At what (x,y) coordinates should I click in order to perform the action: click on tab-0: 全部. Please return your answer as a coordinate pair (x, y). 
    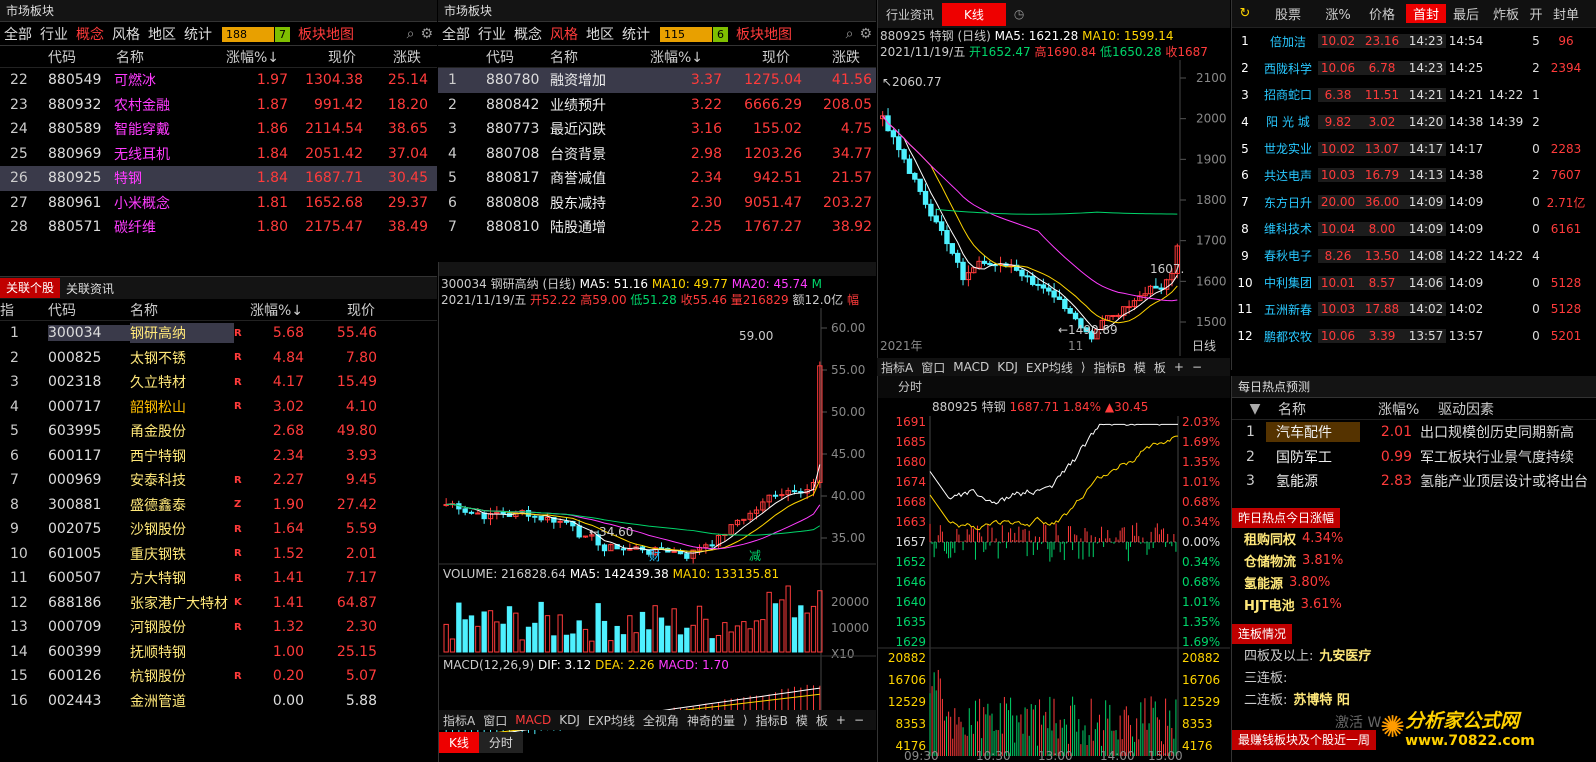
    Looking at the image, I should click on (18, 34).